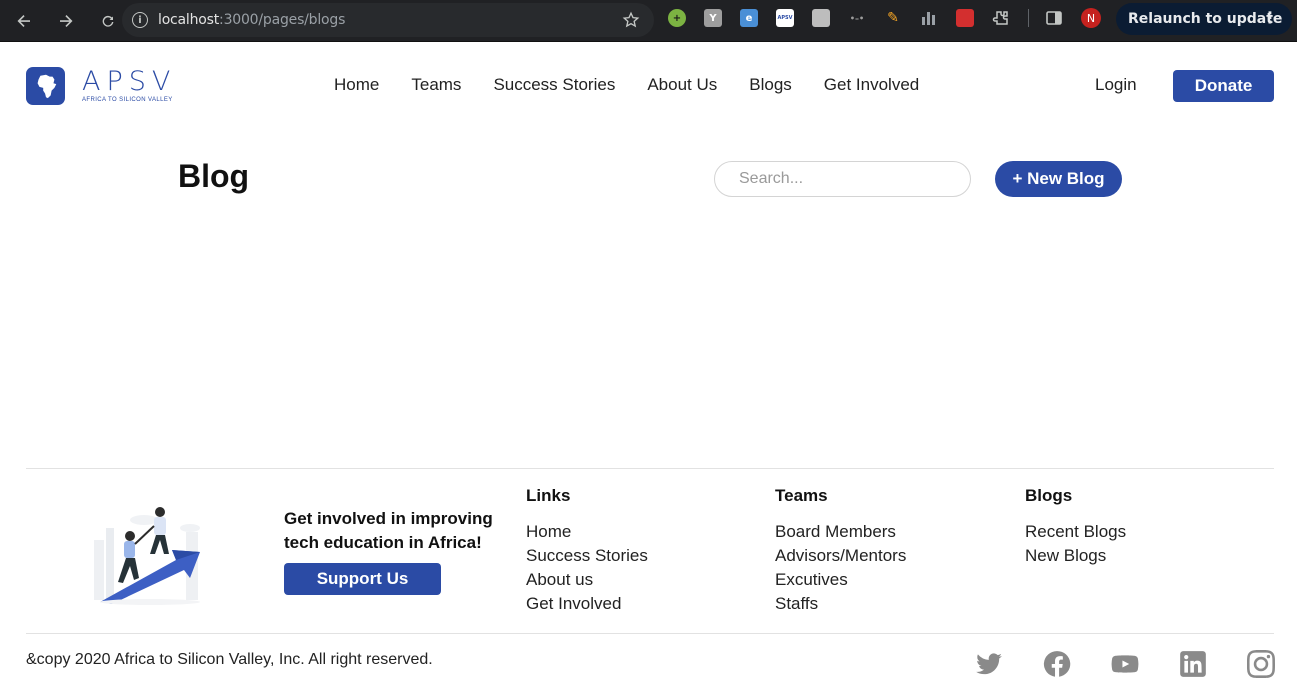 This screenshot has height=695, width=1297. Describe the element at coordinates (1270, 18) in the screenshot. I see `more-menu-icon: ⋮` at that location.